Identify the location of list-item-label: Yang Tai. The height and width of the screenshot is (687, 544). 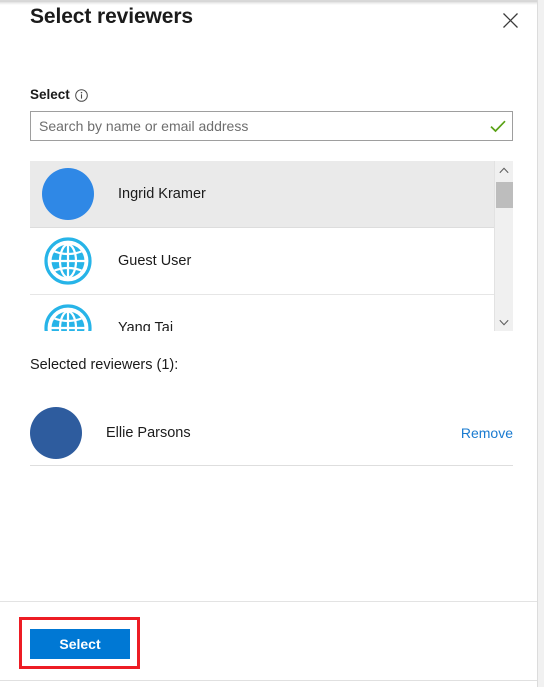
(146, 325).